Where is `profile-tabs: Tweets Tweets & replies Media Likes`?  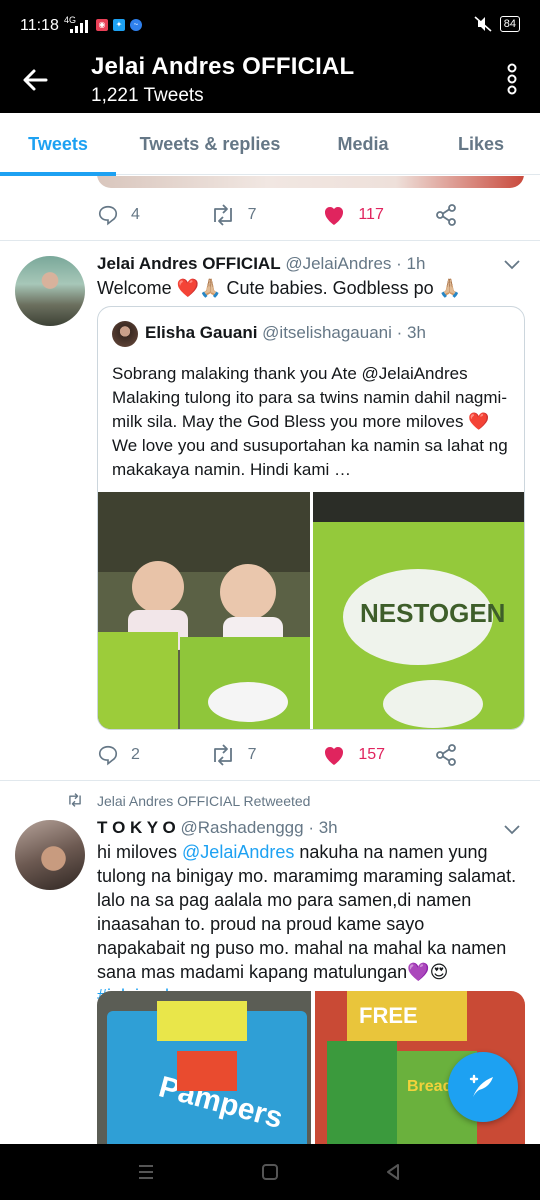
profile-tabs: Tweets Tweets & replies Media Likes is located at coordinates (270, 144).